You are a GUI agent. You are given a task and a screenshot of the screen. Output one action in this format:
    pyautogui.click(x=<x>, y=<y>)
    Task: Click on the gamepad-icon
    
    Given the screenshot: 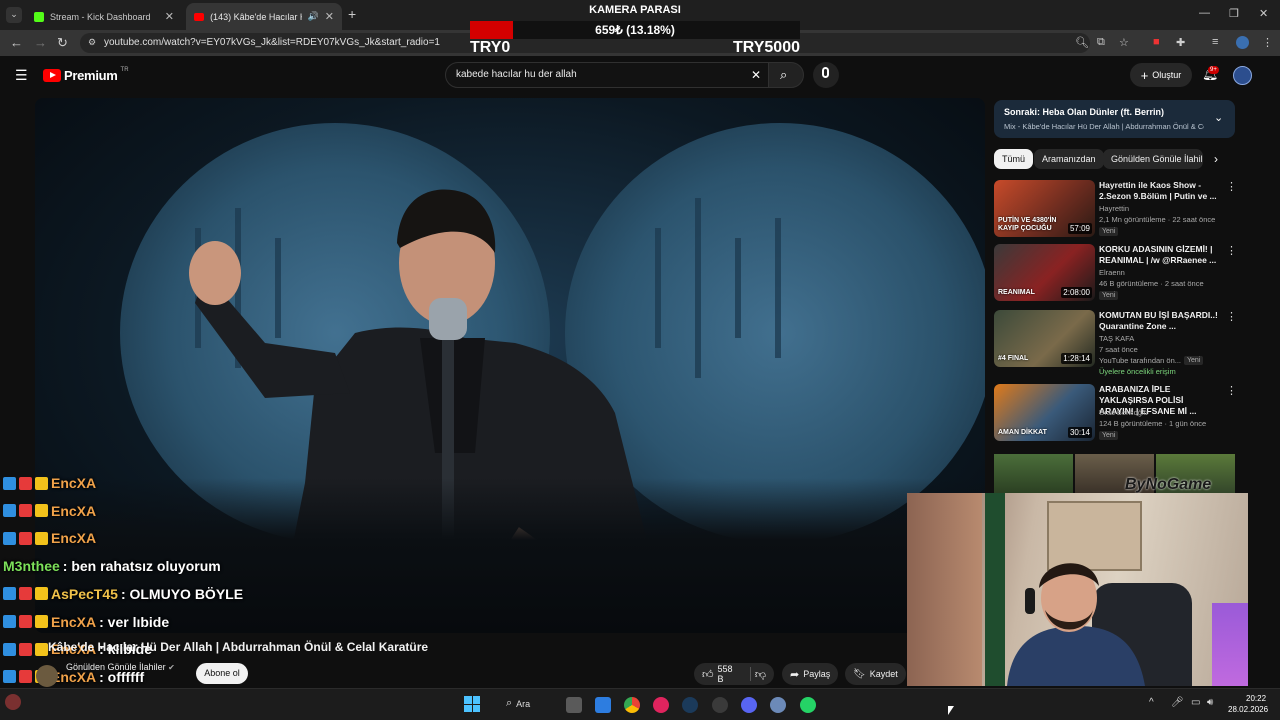 What is the action you would take?
    pyautogui.click(x=720, y=705)
    